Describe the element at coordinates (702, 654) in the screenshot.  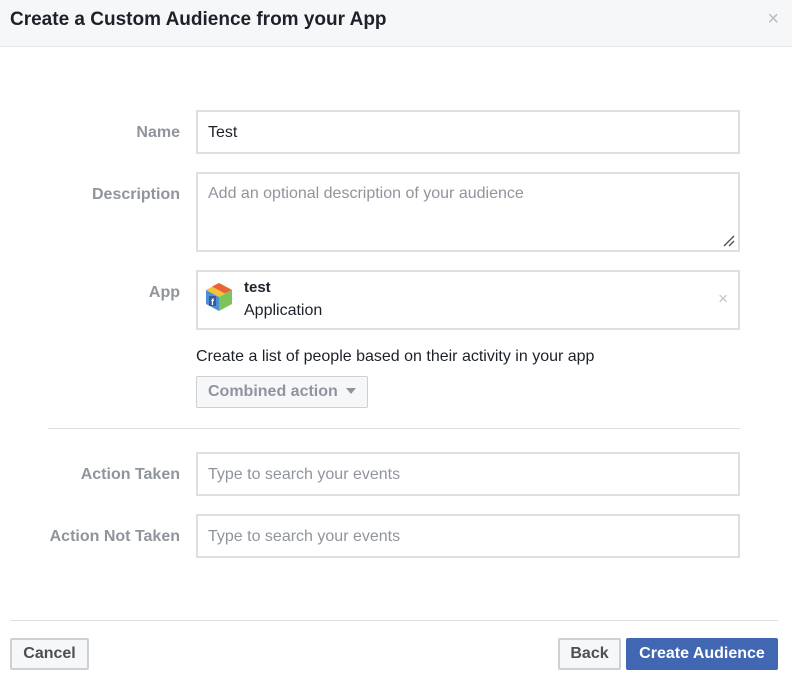
I see `create-audience-button: Create Audience` at that location.